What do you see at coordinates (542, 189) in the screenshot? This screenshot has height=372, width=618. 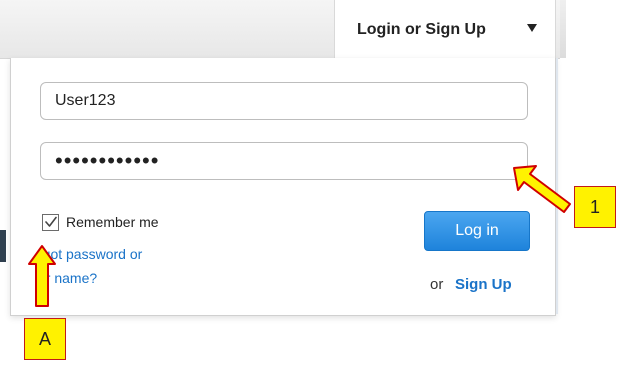 I see `arrow-left-up-icon` at bounding box center [542, 189].